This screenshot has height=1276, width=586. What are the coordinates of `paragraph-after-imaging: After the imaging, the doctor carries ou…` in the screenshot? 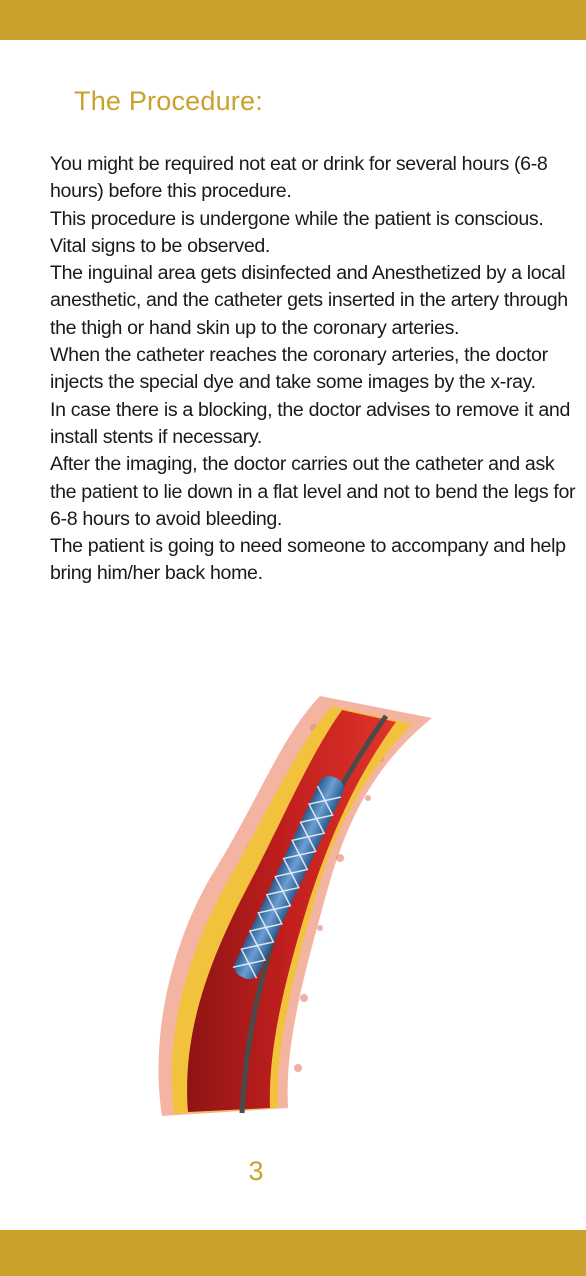 It's located at (313, 491).